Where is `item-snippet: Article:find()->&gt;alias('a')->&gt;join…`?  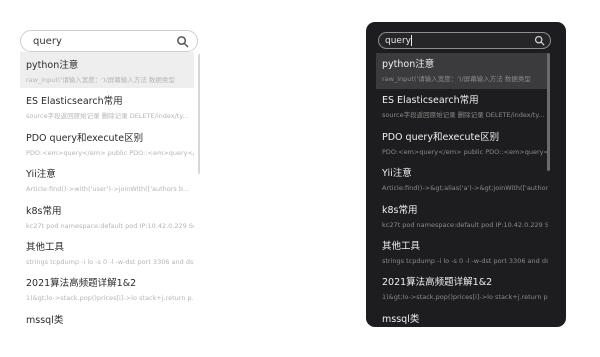 item-snippet: Article:find()->&gt;alias('a')->&gt;join… is located at coordinates (465, 188).